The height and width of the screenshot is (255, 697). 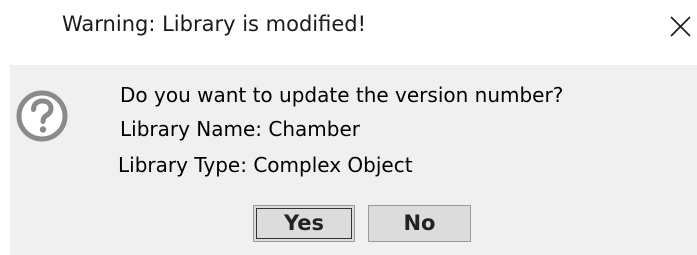 I want to click on yes-button: Yes, so click(x=304, y=223).